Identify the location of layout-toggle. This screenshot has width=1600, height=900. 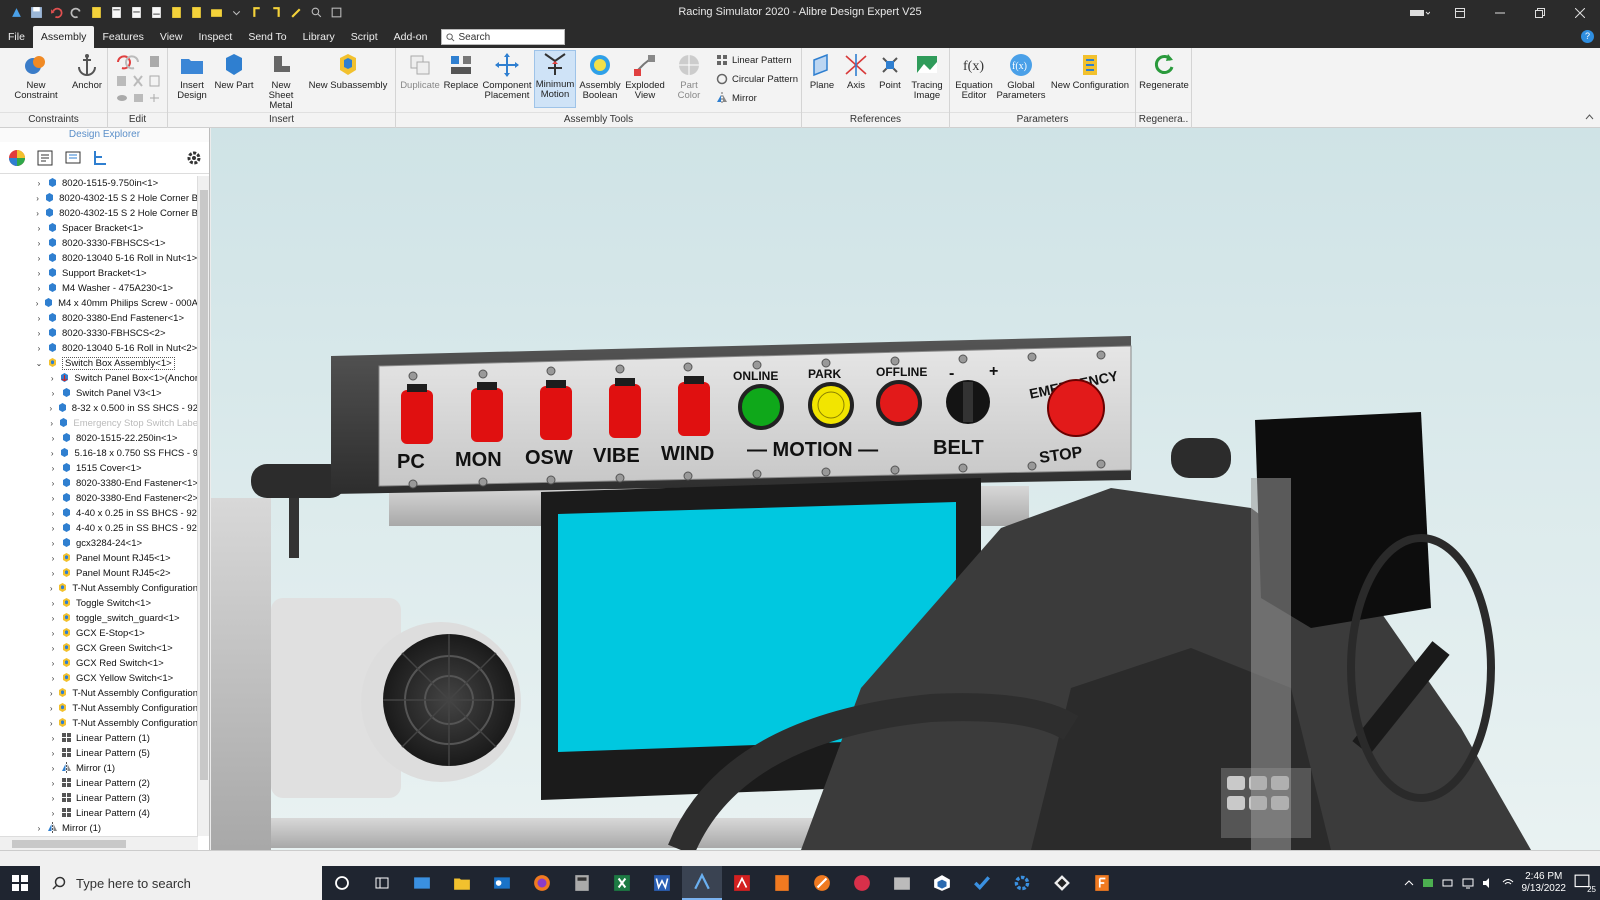
(1420, 13).